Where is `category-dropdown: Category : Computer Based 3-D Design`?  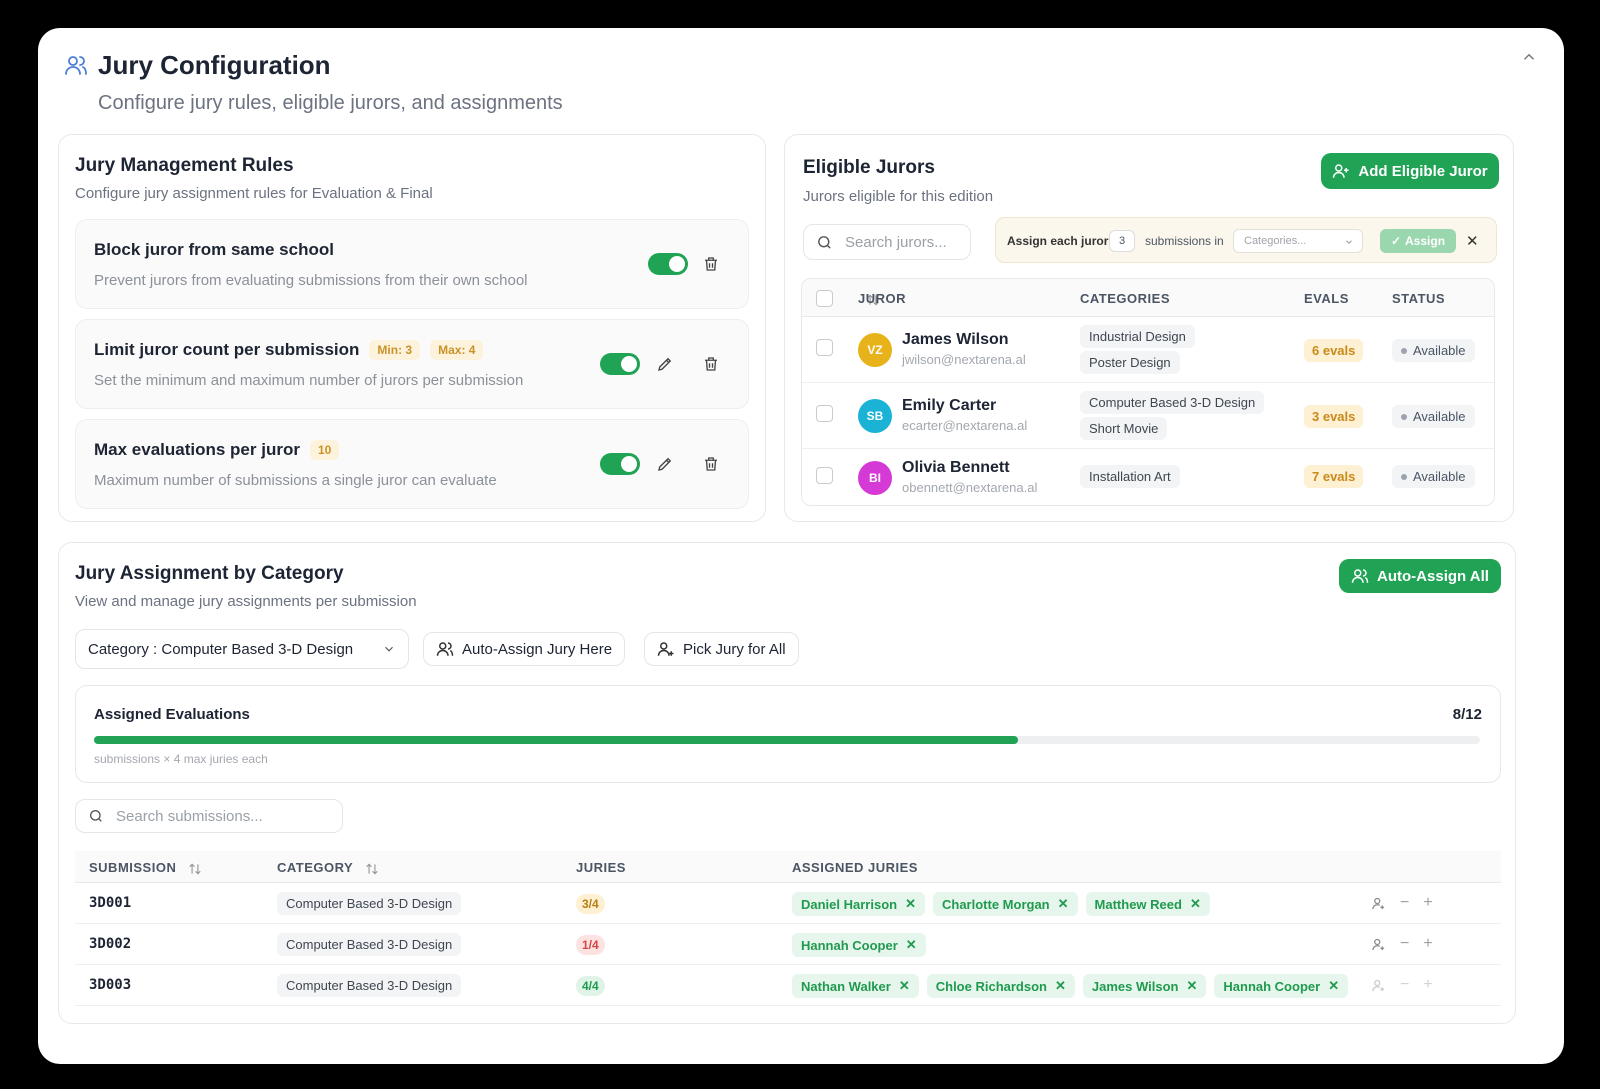 category-dropdown: Category : Computer Based 3-D Design is located at coordinates (242, 649).